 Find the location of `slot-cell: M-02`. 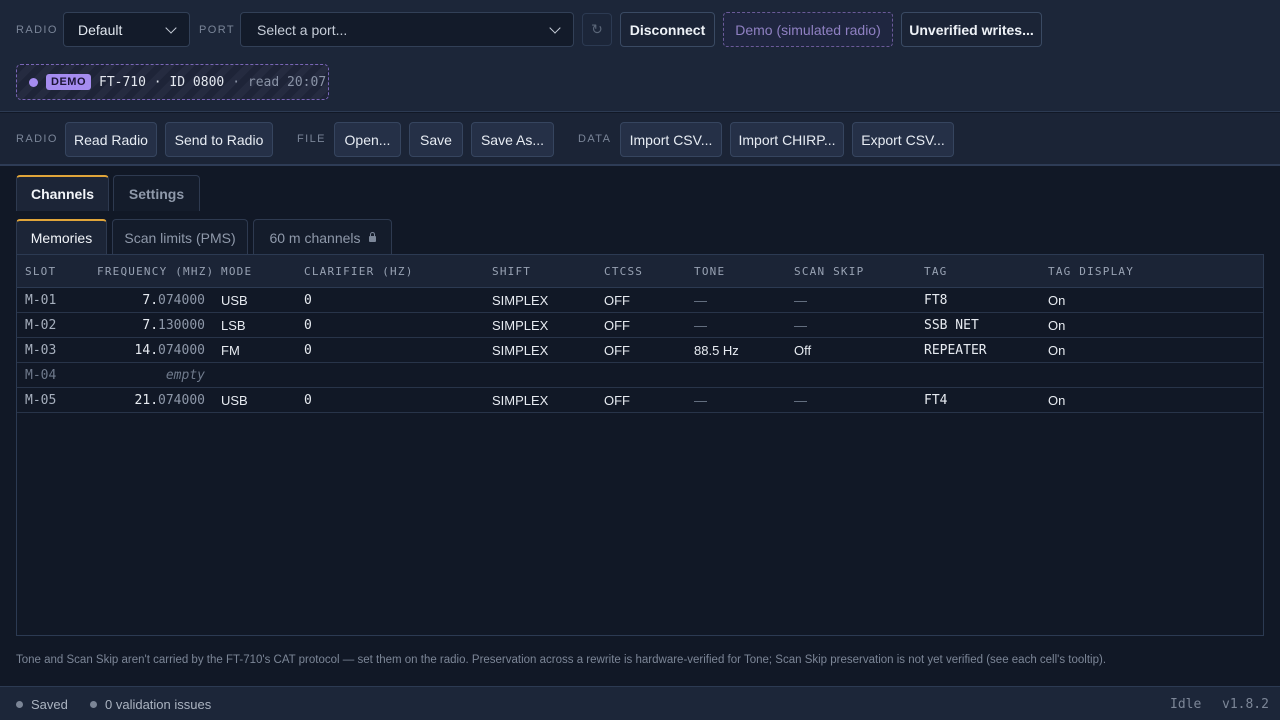

slot-cell: M-02 is located at coordinates (41, 325).